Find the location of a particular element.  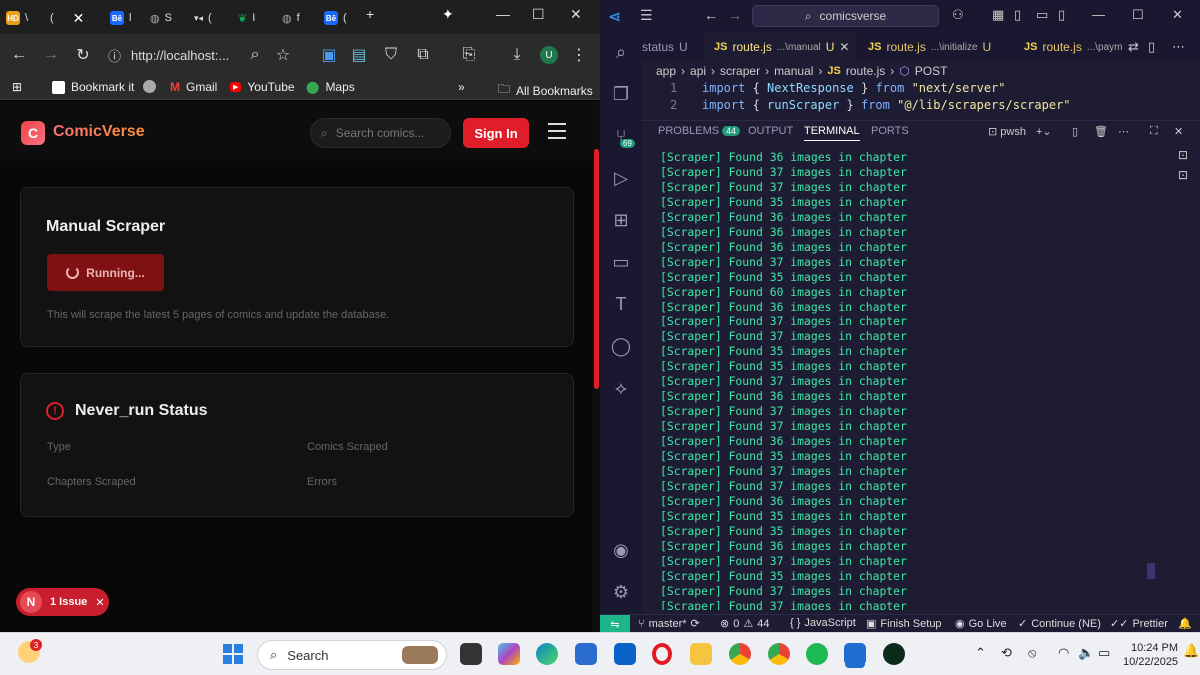

close-icon: ✕ is located at coordinates (99, 602).